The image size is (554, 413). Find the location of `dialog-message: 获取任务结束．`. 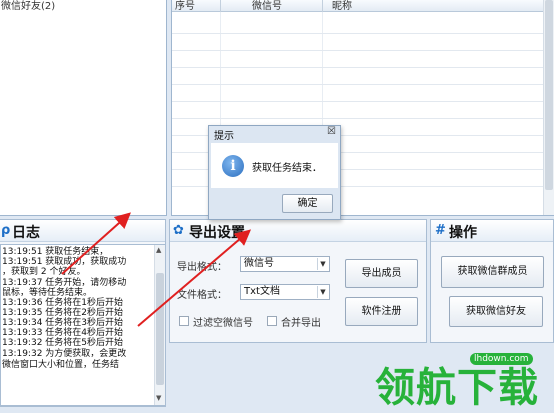

dialog-message: 获取任务结束． is located at coordinates (287, 168).